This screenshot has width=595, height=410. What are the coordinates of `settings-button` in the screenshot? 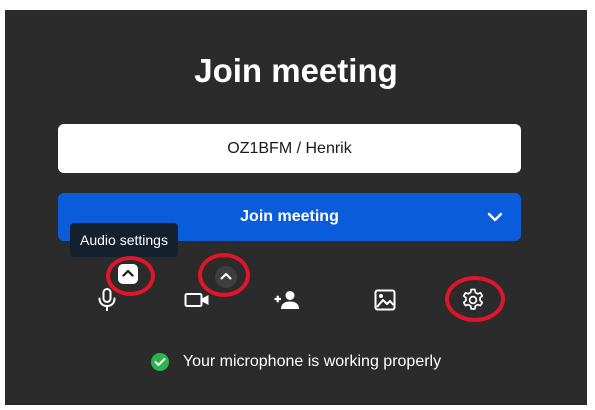 It's located at (473, 300).